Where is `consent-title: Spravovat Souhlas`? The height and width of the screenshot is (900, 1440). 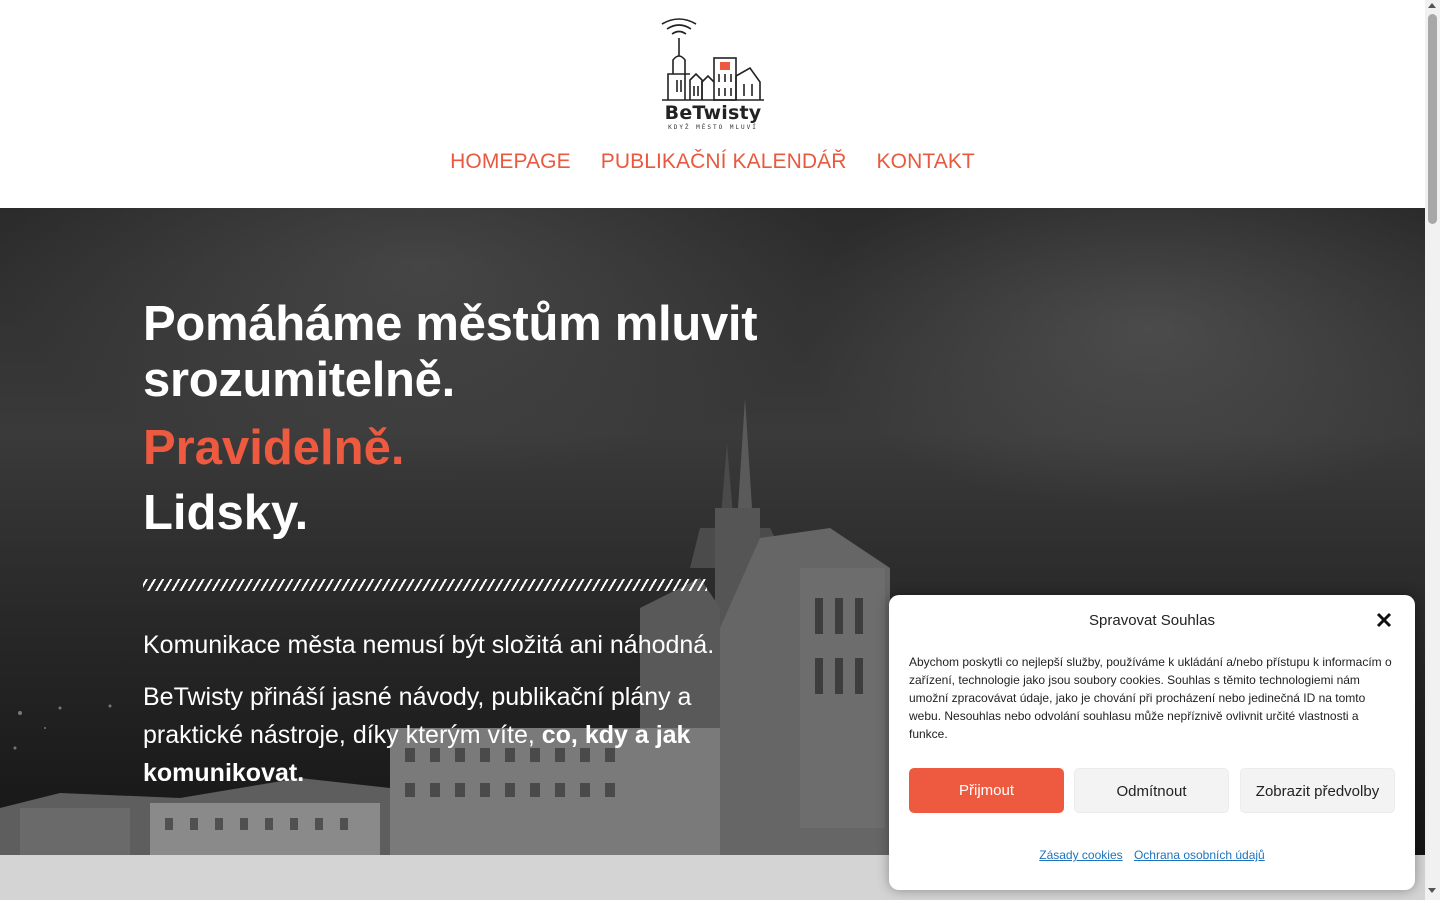 consent-title: Spravovat Souhlas is located at coordinates (1152, 620).